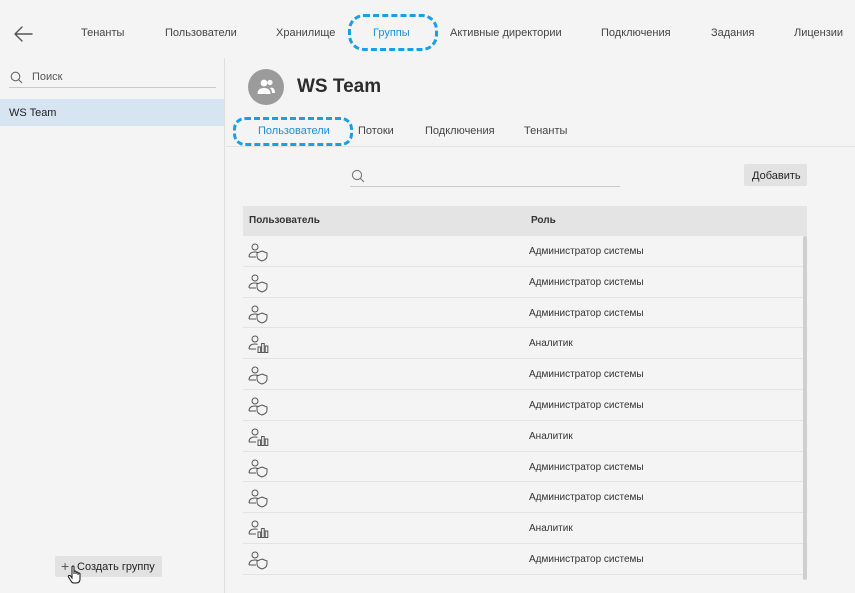  I want to click on table-scrollbar, so click(805, 408).